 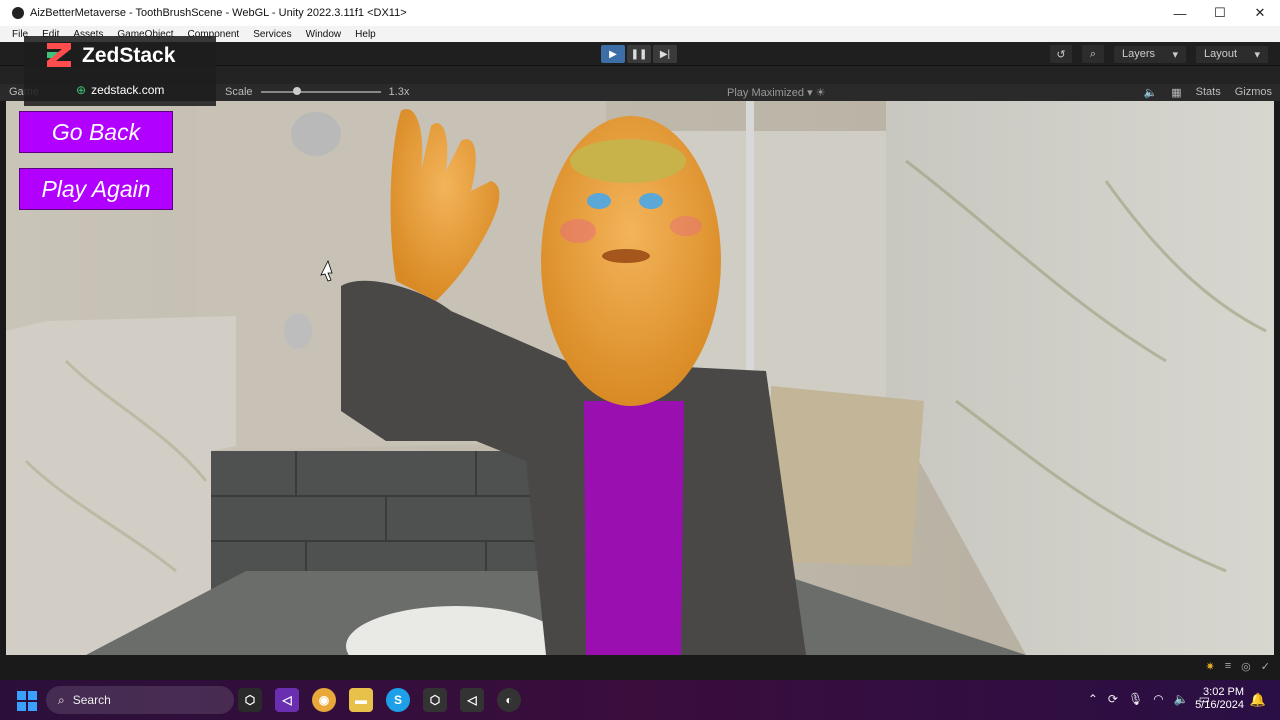 I want to click on watermark-overlay: ZedStack ⊕ zedstack.com, so click(x=120, y=71).